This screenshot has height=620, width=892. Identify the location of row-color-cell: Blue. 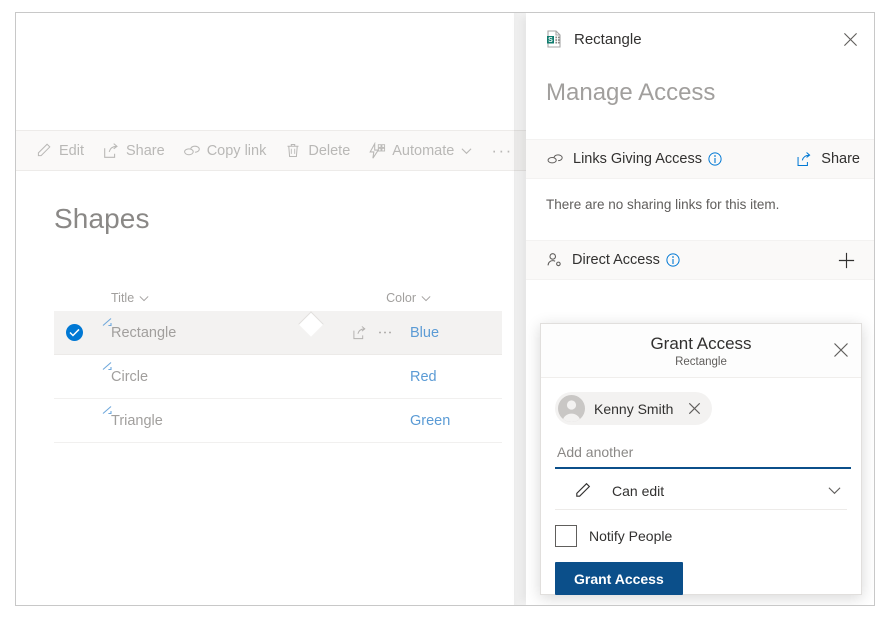
(456, 333).